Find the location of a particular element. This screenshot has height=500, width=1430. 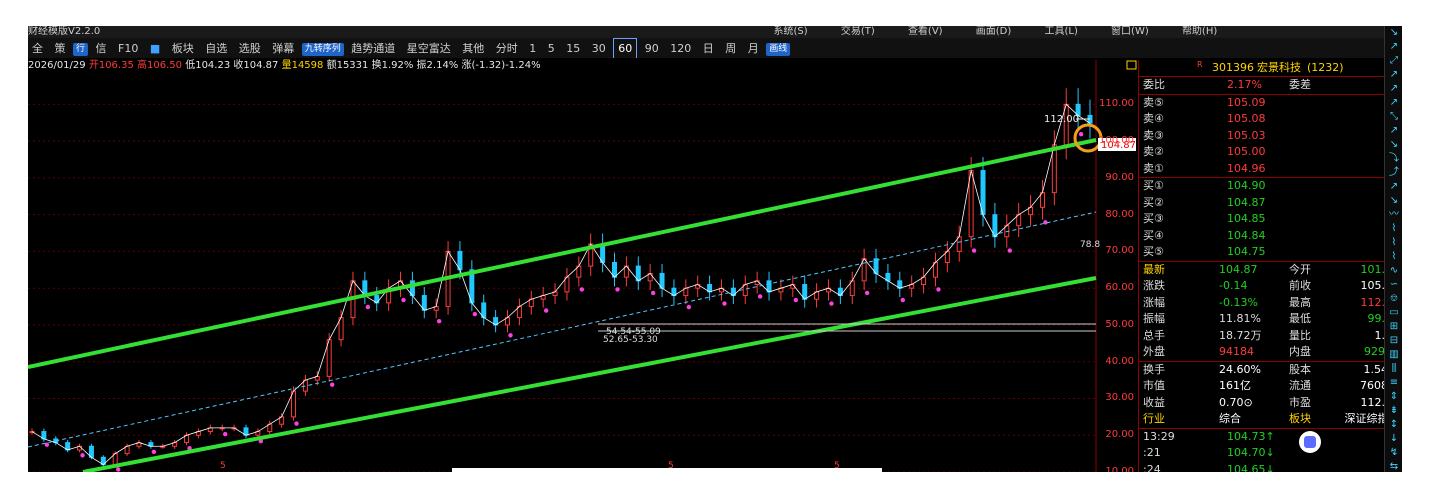

menu-screen: 画面(D) is located at coordinates (994, 31).